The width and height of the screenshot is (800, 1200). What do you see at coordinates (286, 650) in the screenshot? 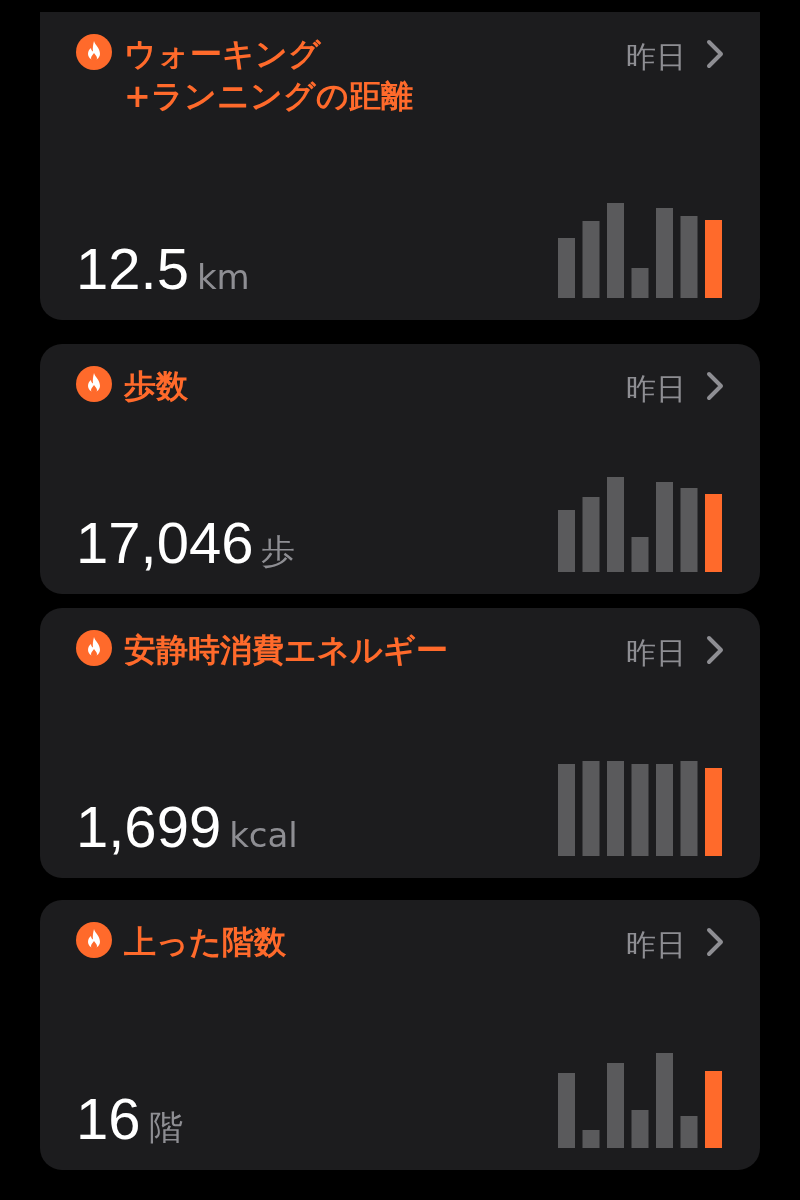
I see `card-title: 安静時消費エネルギー` at bounding box center [286, 650].